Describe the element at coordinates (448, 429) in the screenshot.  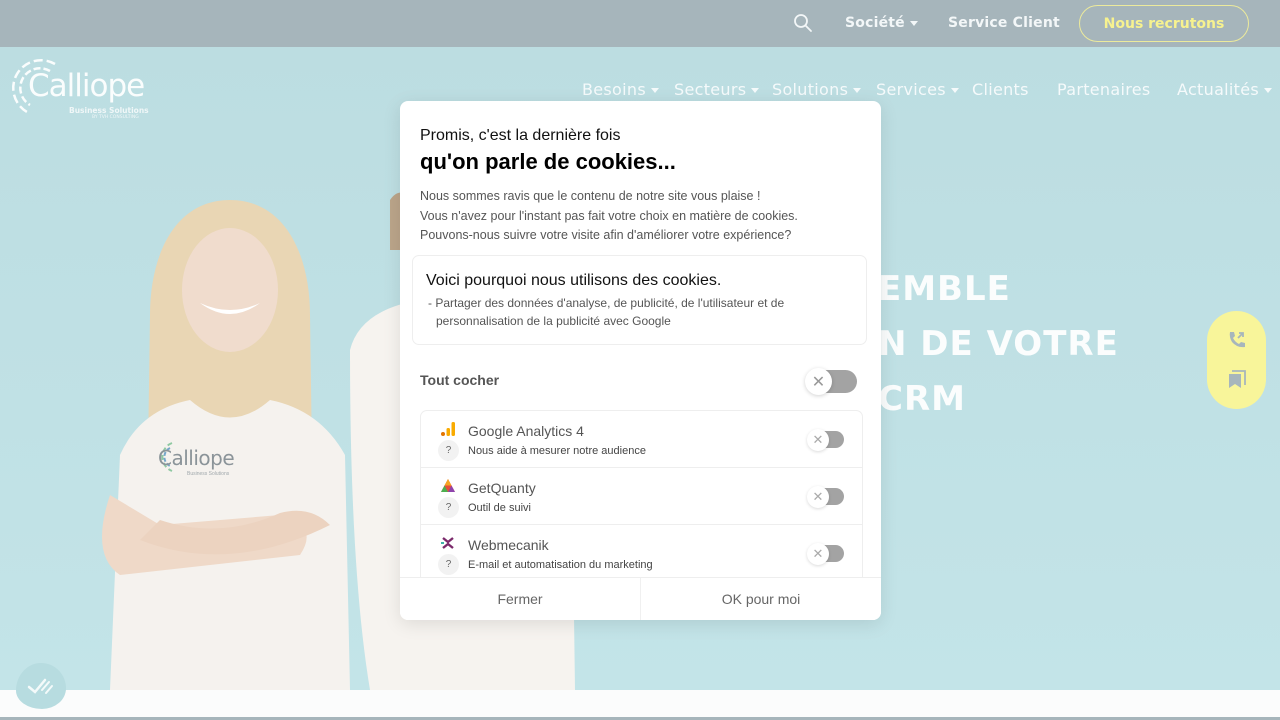
I see `google-analytics-icon` at that location.